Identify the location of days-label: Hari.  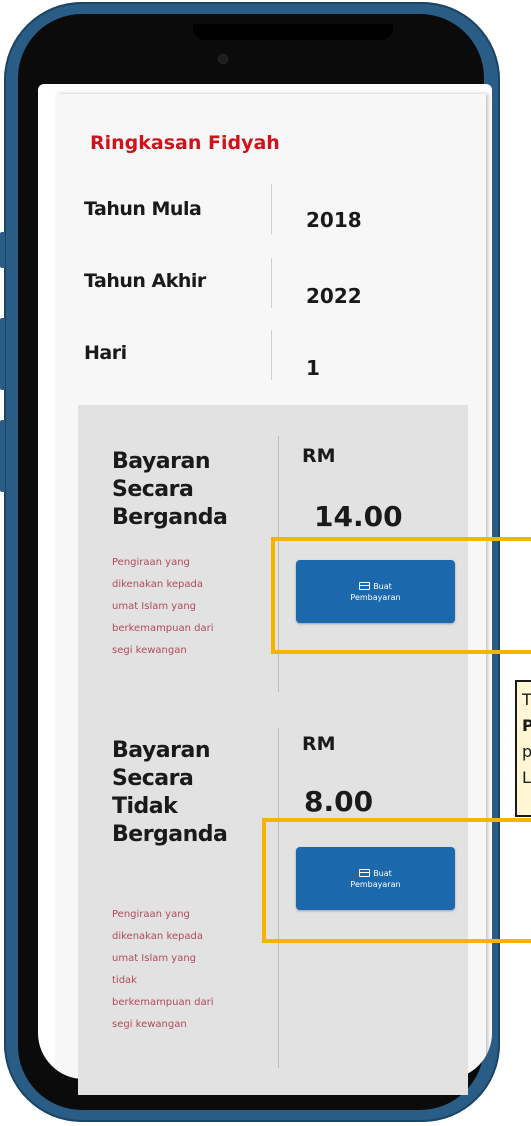
(105, 353).